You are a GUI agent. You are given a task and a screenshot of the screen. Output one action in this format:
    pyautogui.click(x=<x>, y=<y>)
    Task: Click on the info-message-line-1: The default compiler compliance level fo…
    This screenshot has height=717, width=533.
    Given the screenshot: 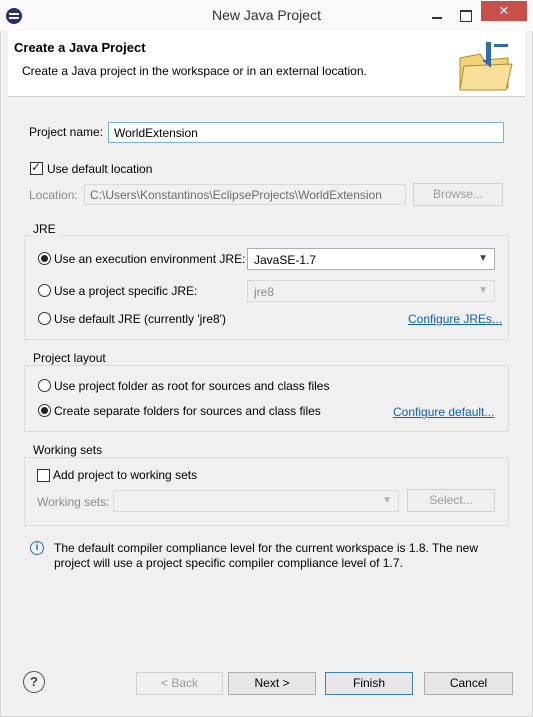 What is the action you would take?
    pyautogui.click(x=266, y=548)
    